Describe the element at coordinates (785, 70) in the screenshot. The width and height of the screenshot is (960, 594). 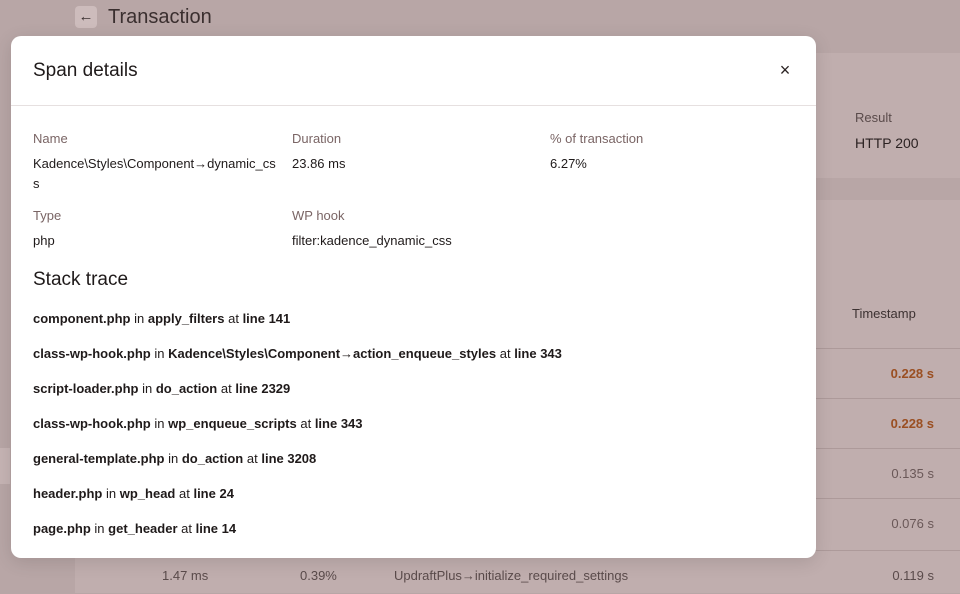
I see `close-icon: ×` at that location.